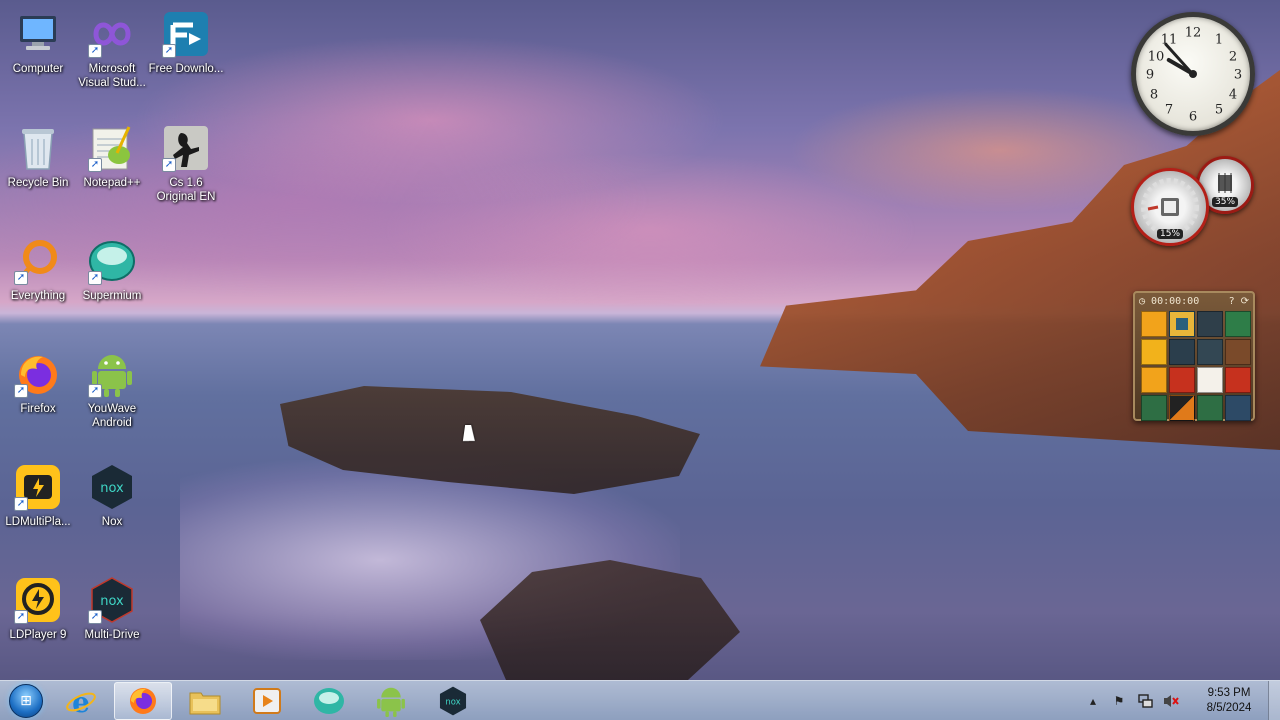 Image resolution: width=1280 pixels, height=720 pixels. Describe the element at coordinates (1170, 234) in the screenshot. I see `cpu-value: 15%` at that location.